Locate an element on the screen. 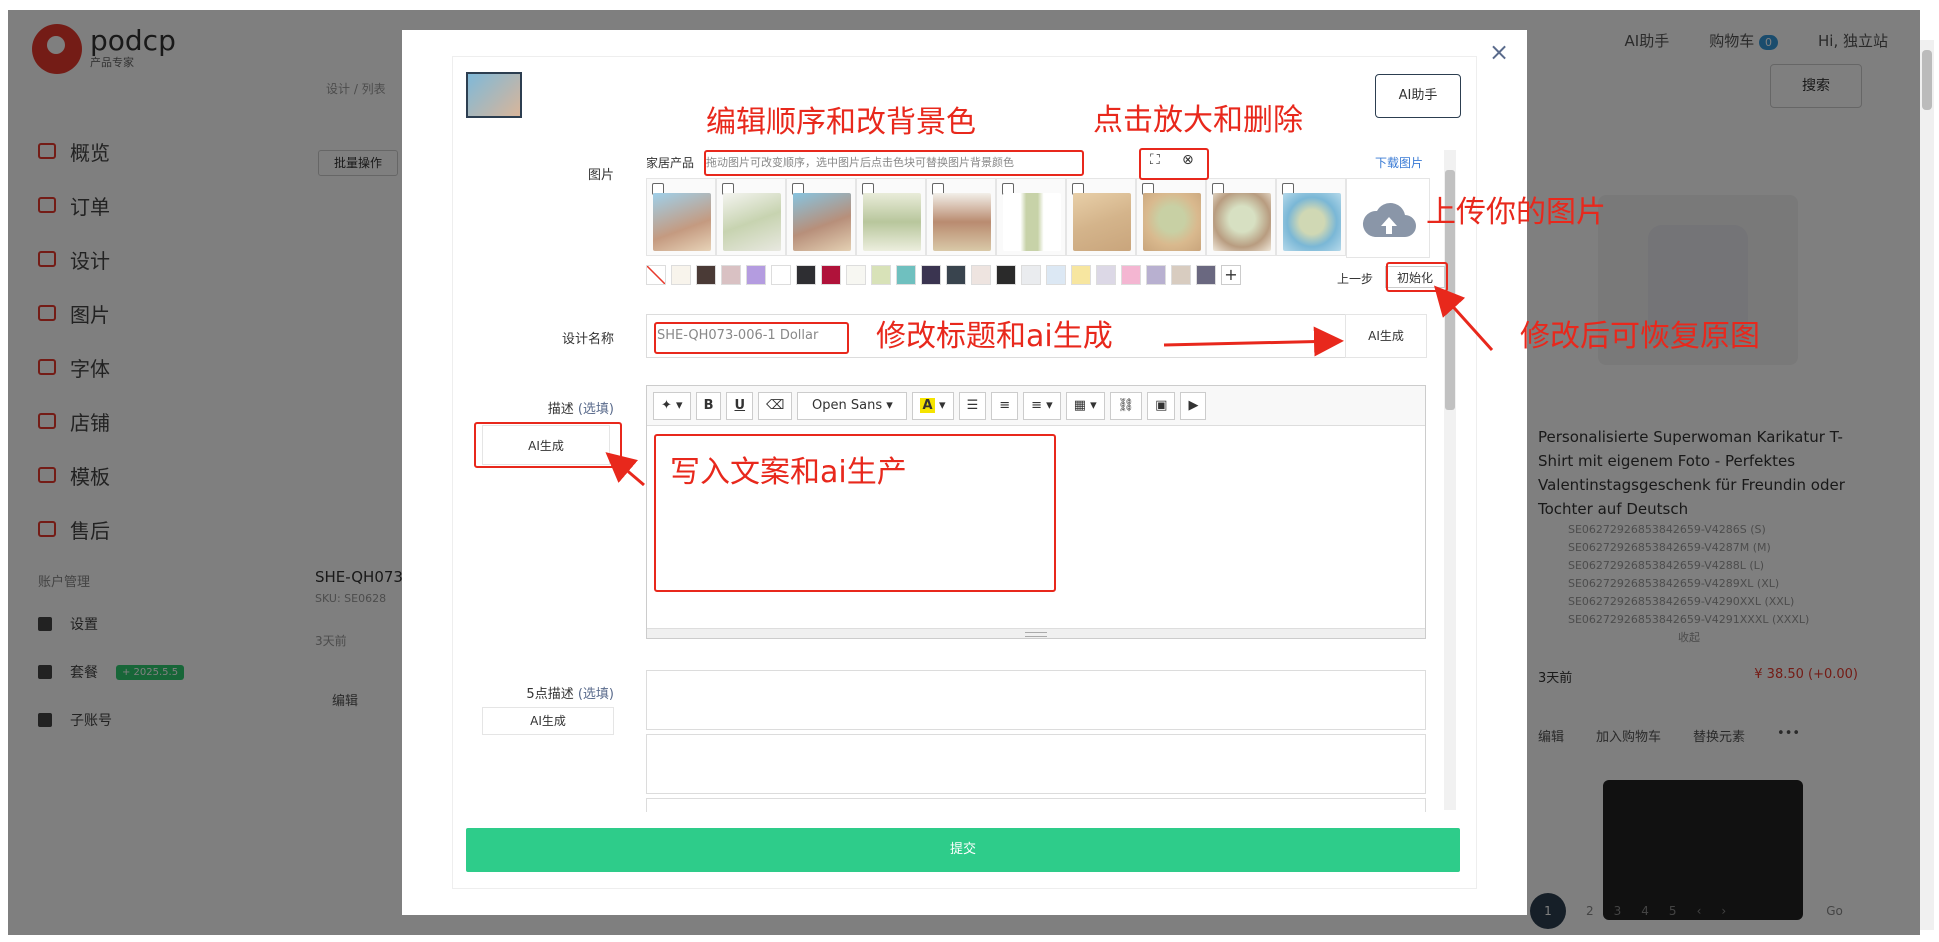  arrow-to-ai-desc is located at coordinates (625, 469).